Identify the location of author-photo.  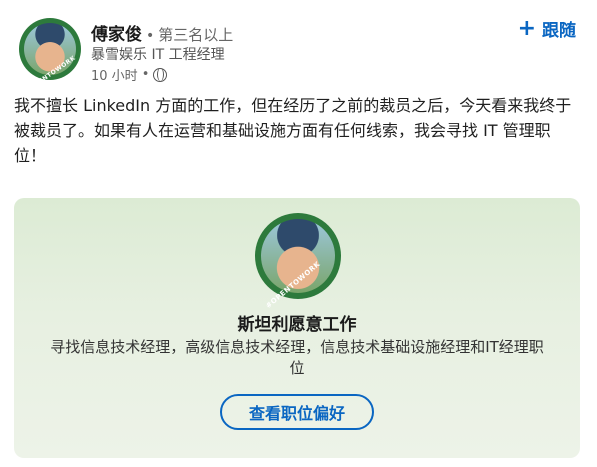
(50, 49).